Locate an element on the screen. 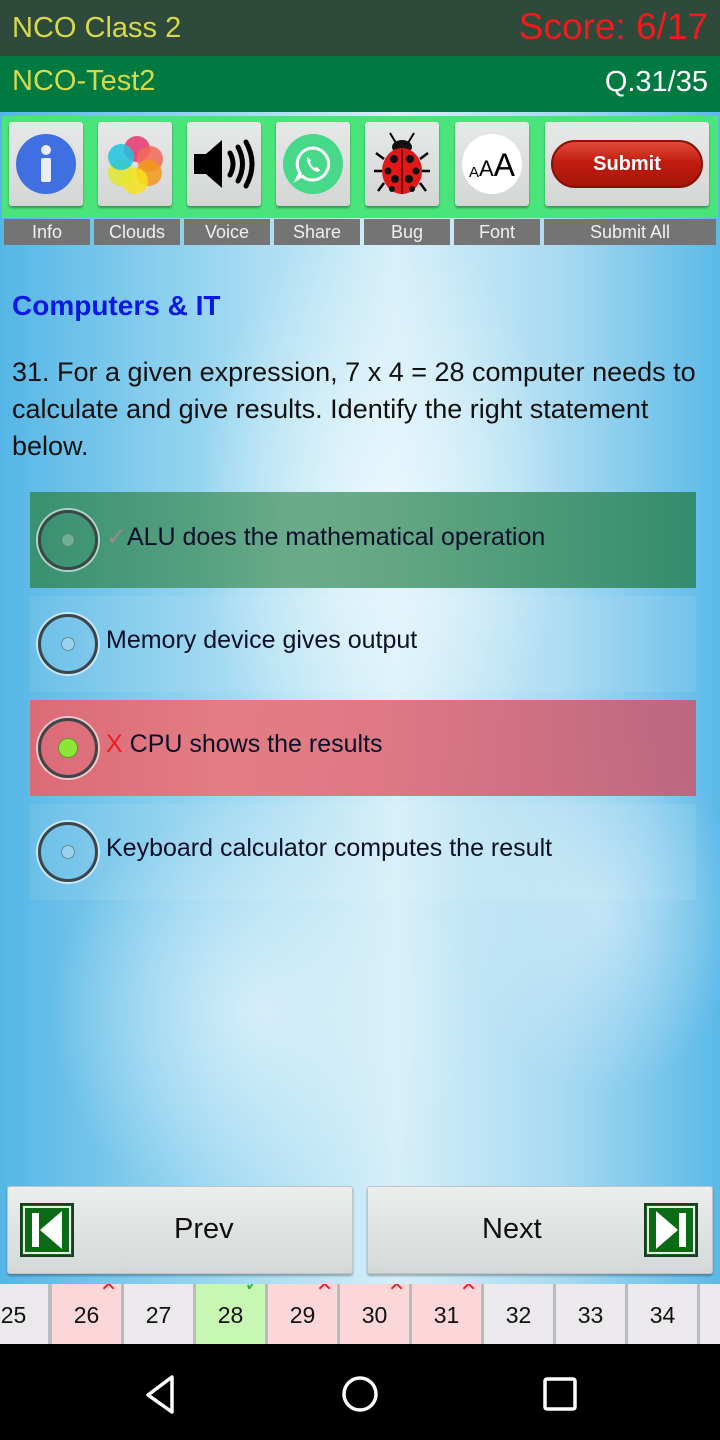 The image size is (720, 1440). test-name: NCO-Test2 is located at coordinates (84, 81).